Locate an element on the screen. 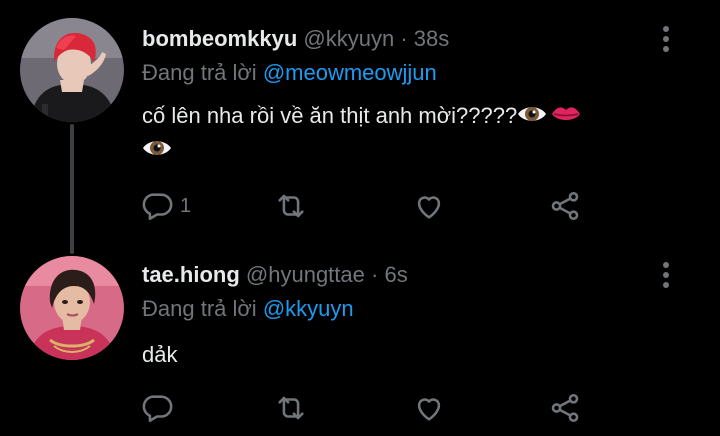 The image size is (720, 436). mention-link: @meowmeowjjun is located at coordinates (350, 72).